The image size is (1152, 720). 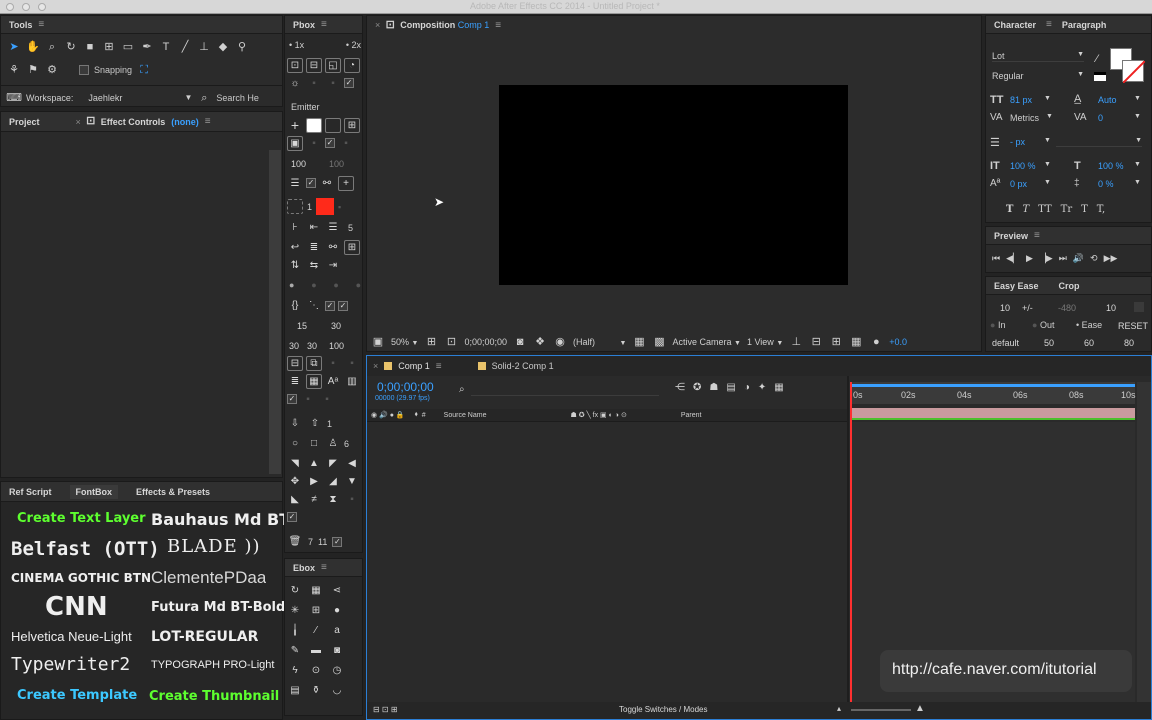 I want to click on slot-icon-2: ▪, so click(x=333, y=83).